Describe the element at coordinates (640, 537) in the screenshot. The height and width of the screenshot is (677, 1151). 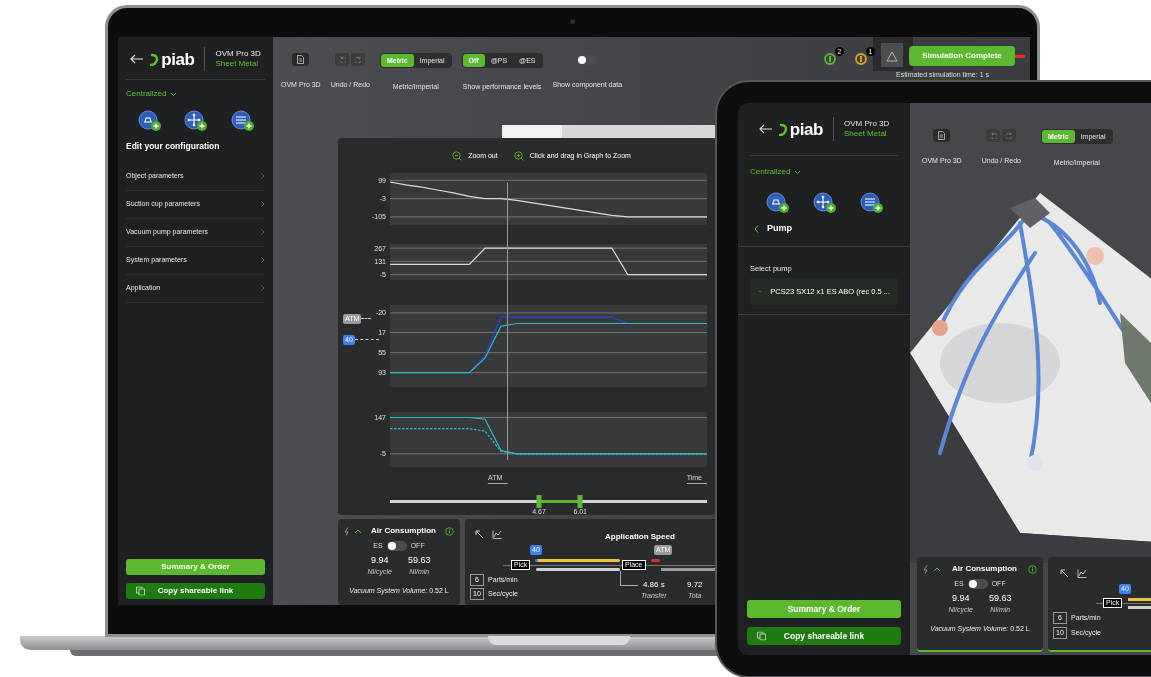
I see `panel-title: Application Speed` at that location.